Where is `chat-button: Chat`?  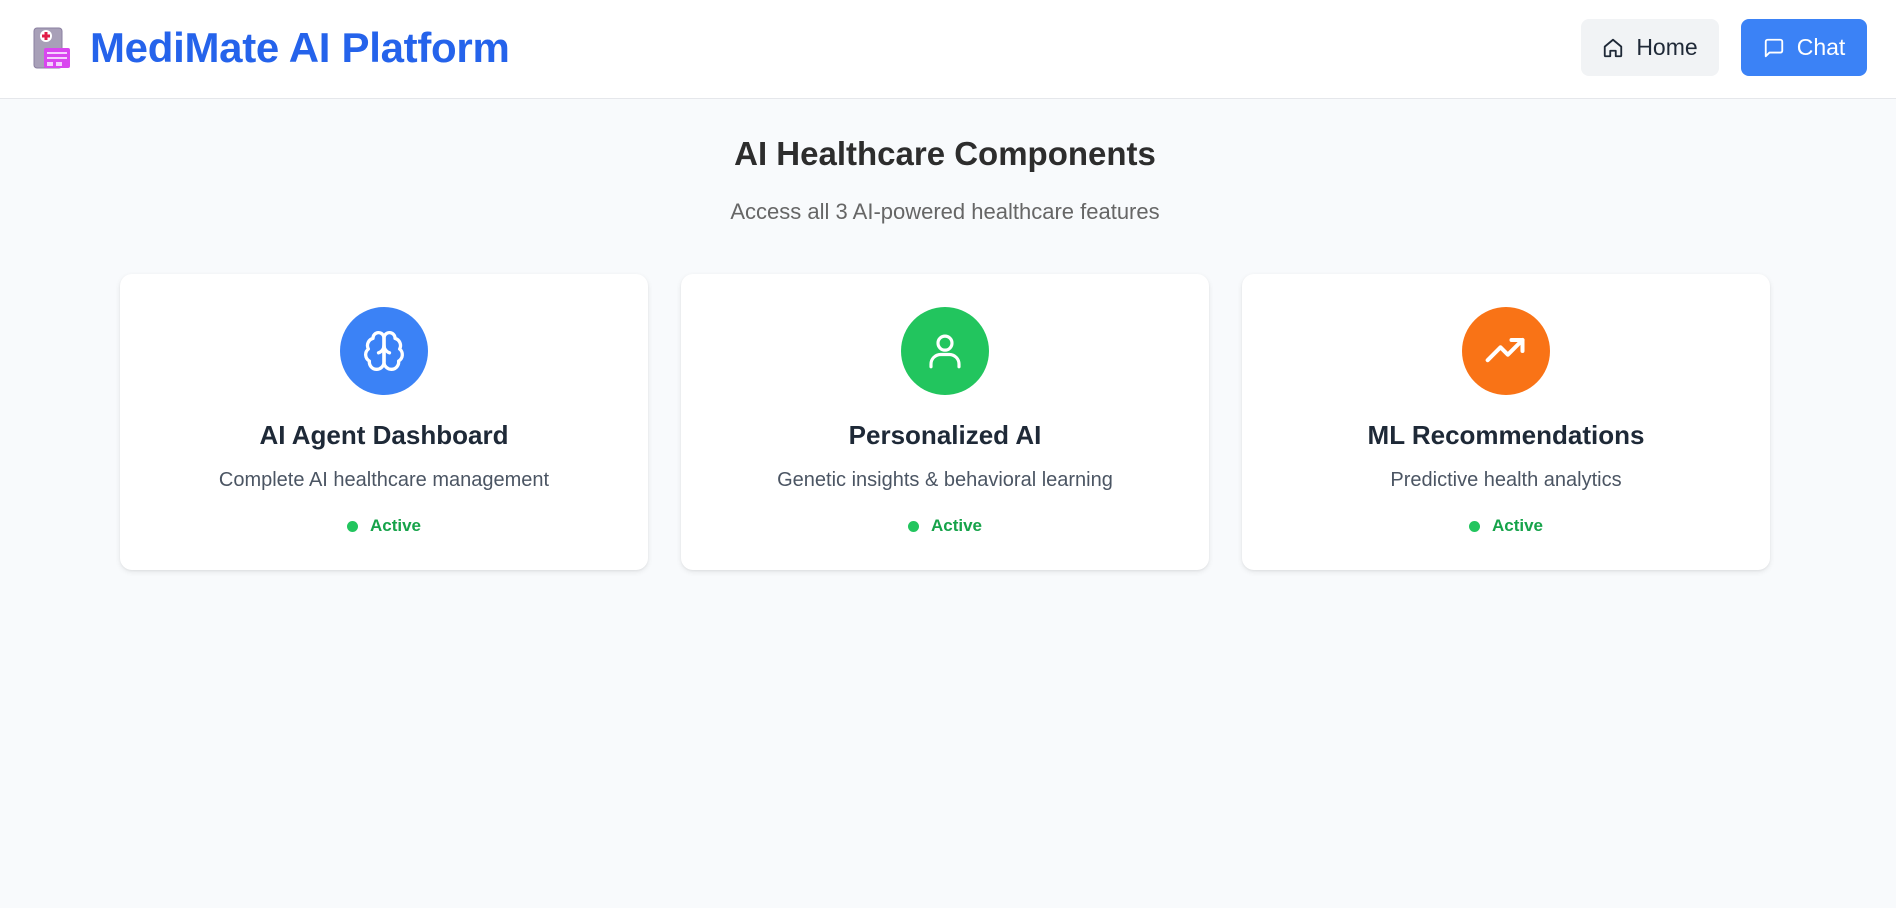
chat-button: Chat is located at coordinates (1804, 47).